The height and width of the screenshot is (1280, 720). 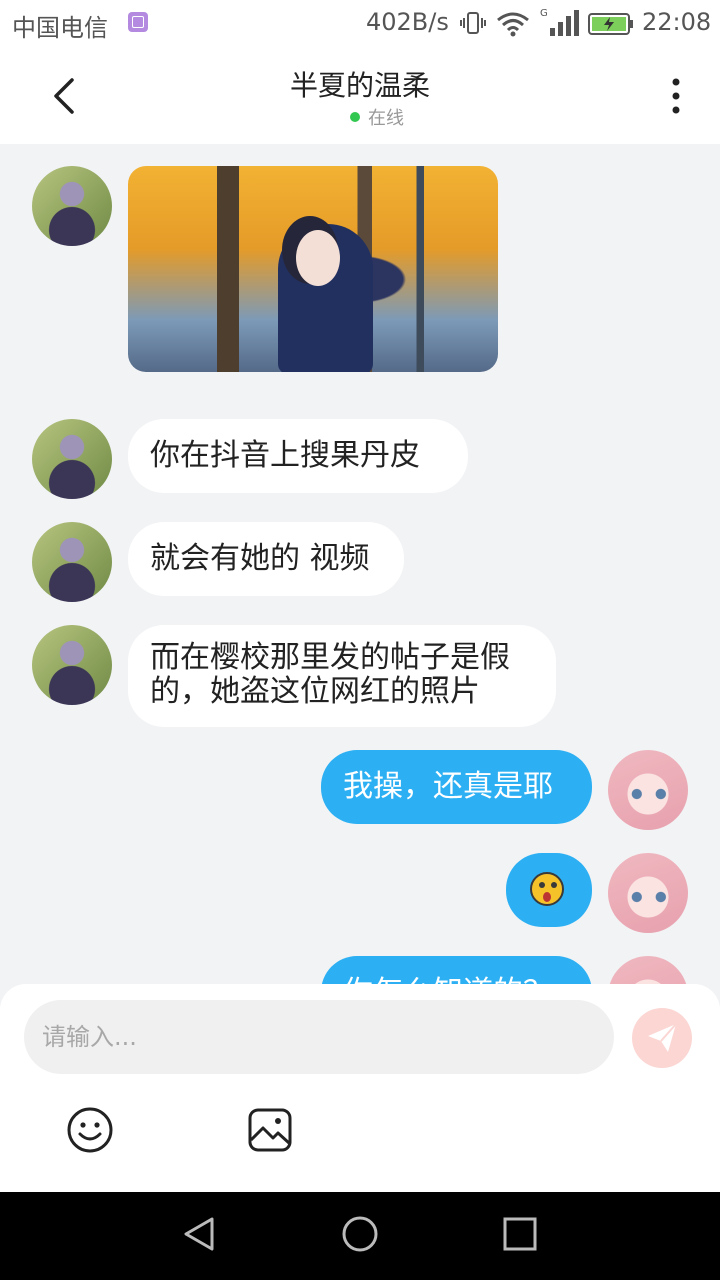 What do you see at coordinates (266, 559) in the screenshot?
I see `message-bubble-received: 就会有她的 视频` at bounding box center [266, 559].